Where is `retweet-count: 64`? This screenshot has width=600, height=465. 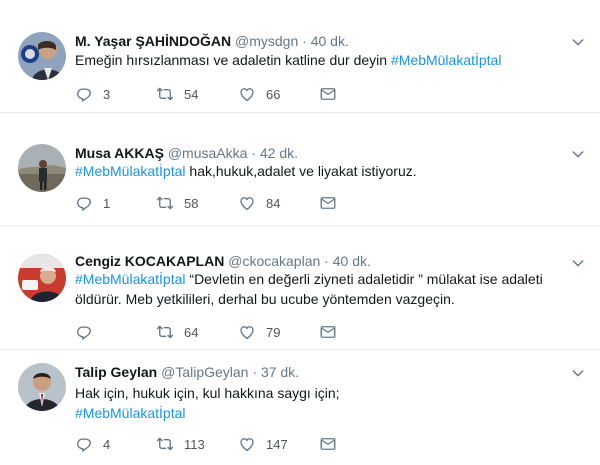 retweet-count: 64 is located at coordinates (191, 332).